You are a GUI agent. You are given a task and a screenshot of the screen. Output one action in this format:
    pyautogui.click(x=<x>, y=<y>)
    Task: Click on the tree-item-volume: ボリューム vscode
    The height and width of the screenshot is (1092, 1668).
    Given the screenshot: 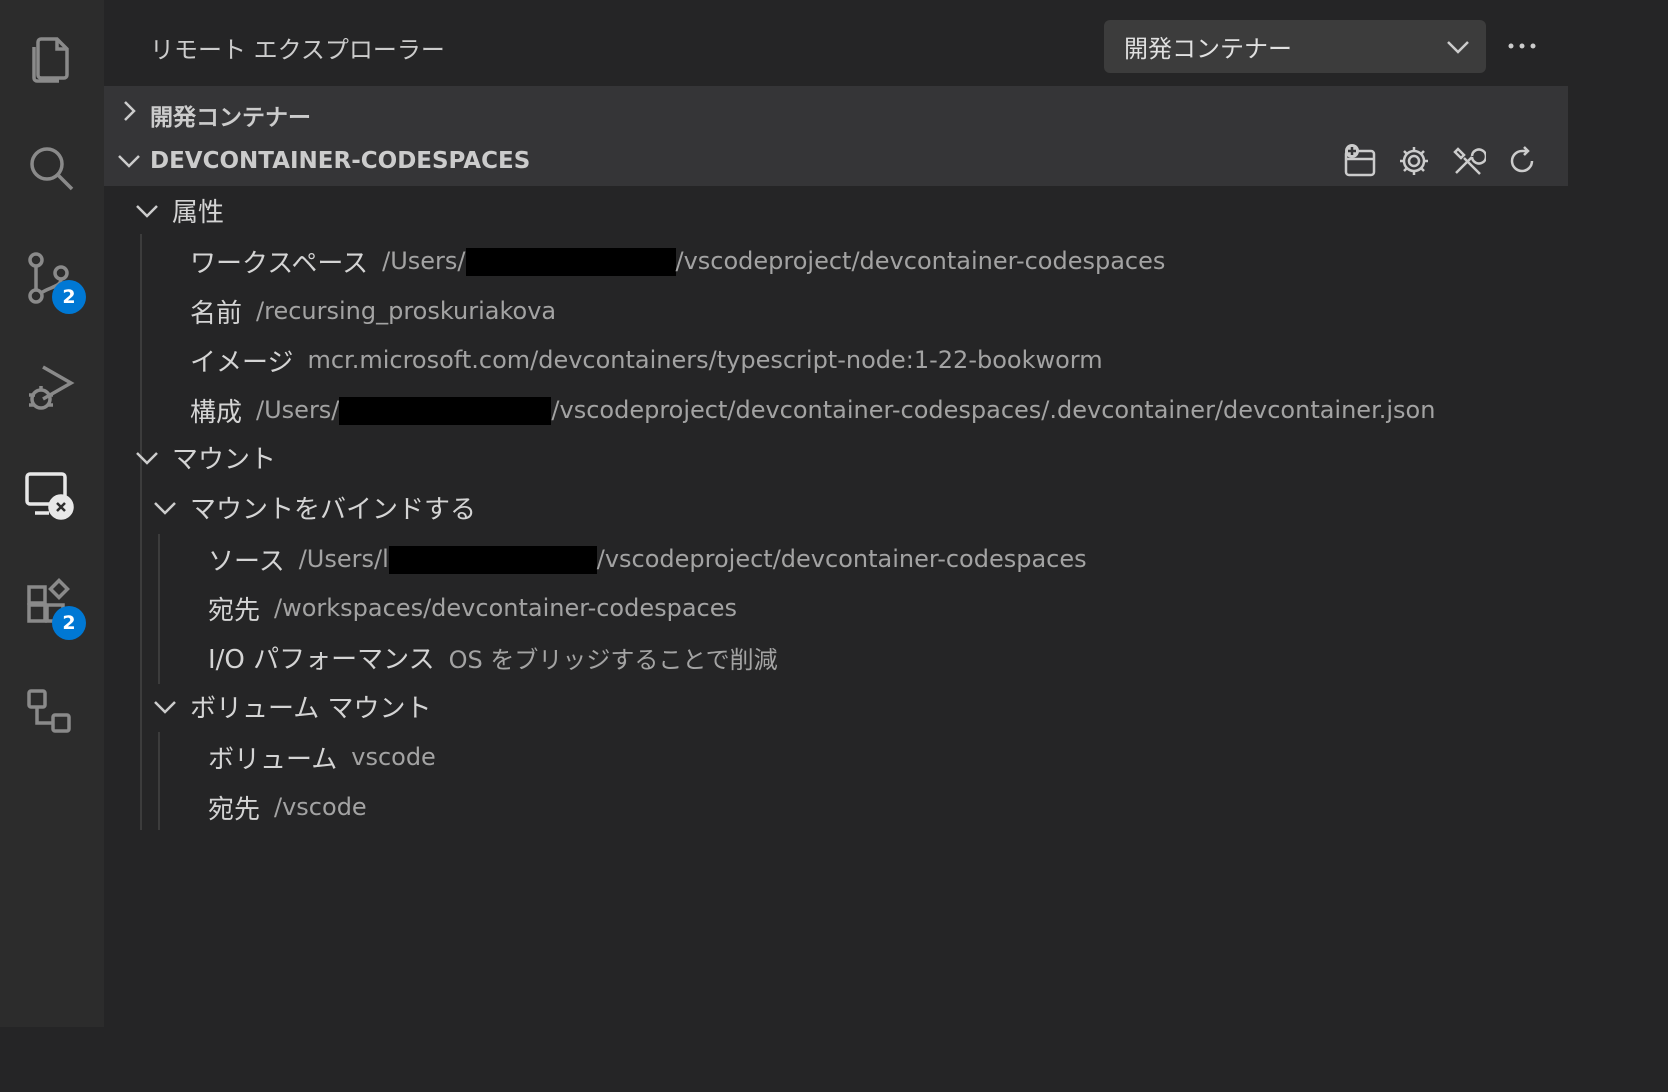 What is the action you would take?
    pyautogui.click(x=322, y=757)
    